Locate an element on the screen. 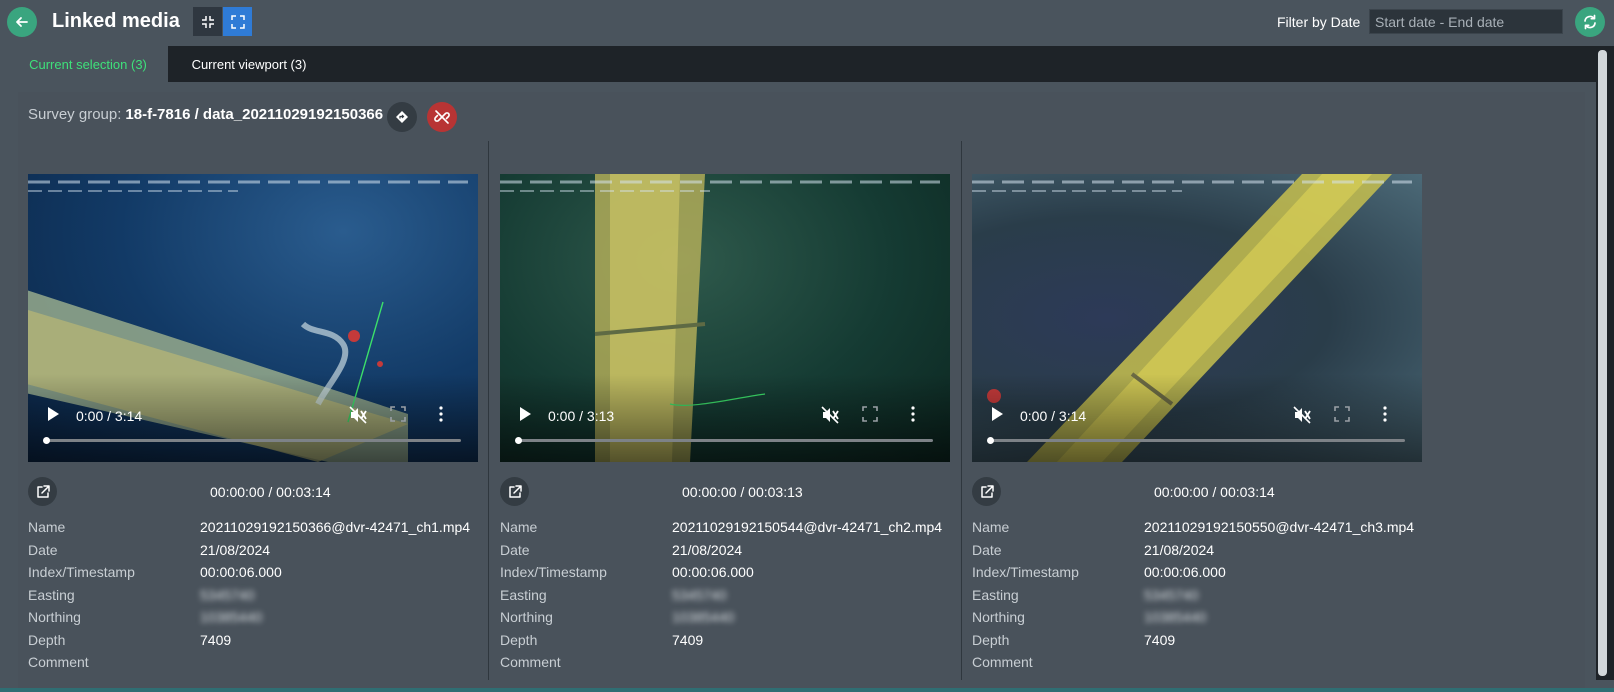 Image resolution: width=1614 pixels, height=692 pixels. locate-icon is located at coordinates (402, 117).